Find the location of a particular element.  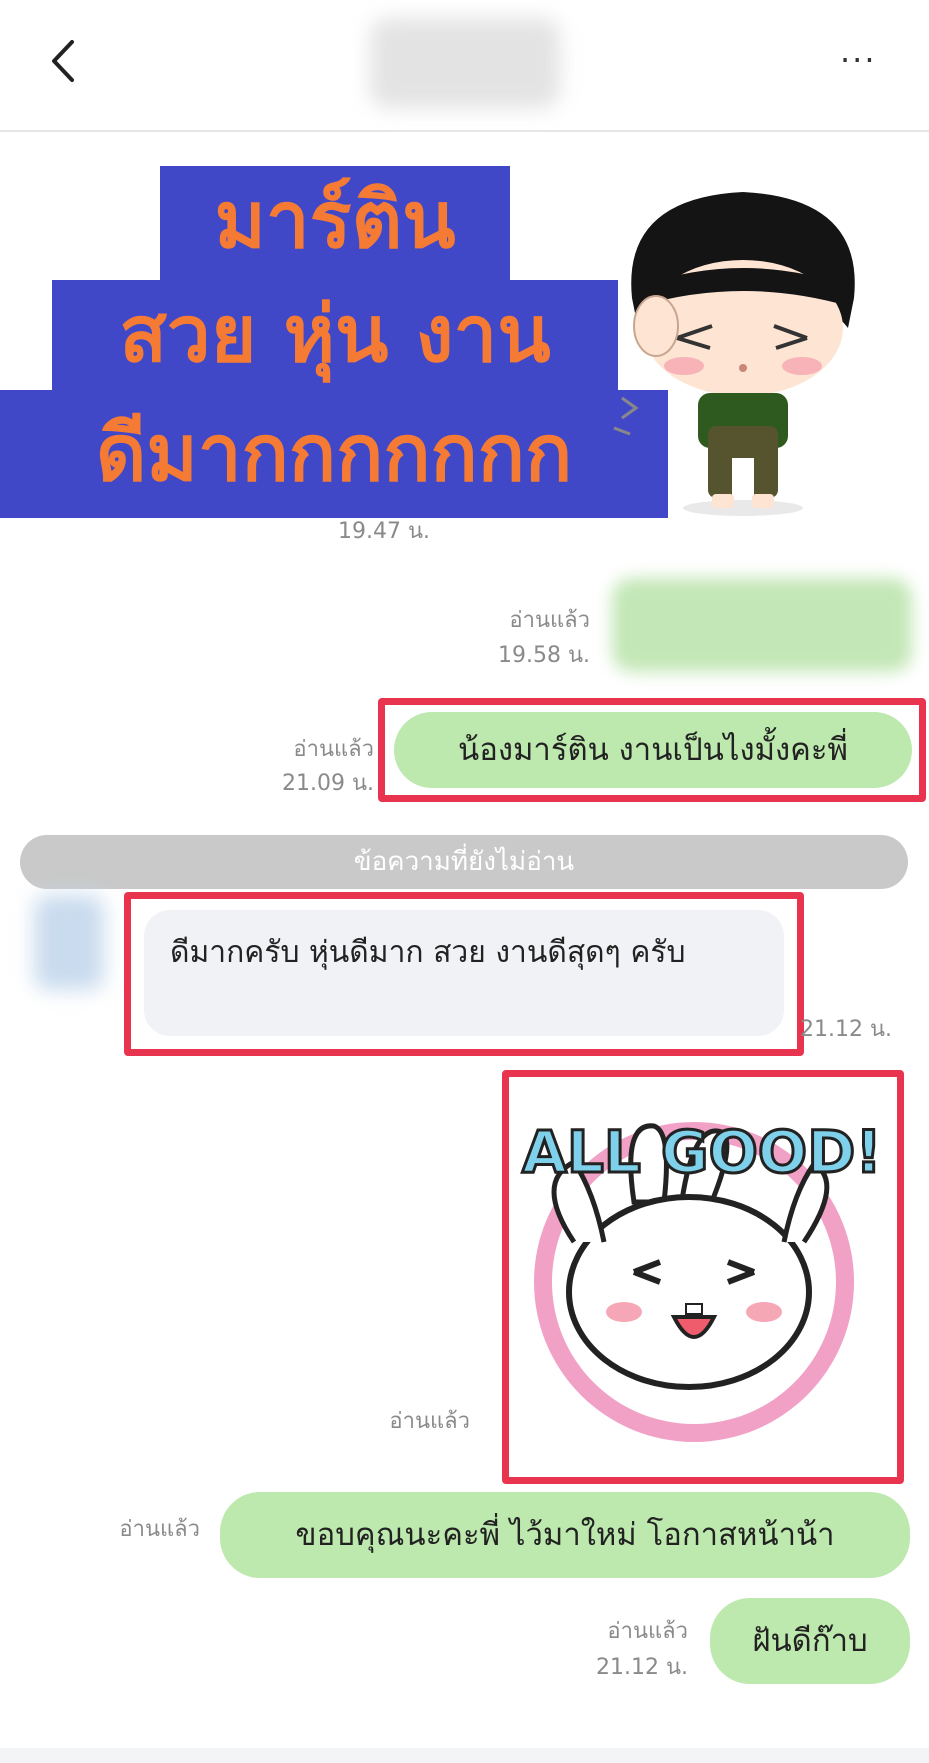

banner-line-1: มาร์ติน is located at coordinates (335, 223).